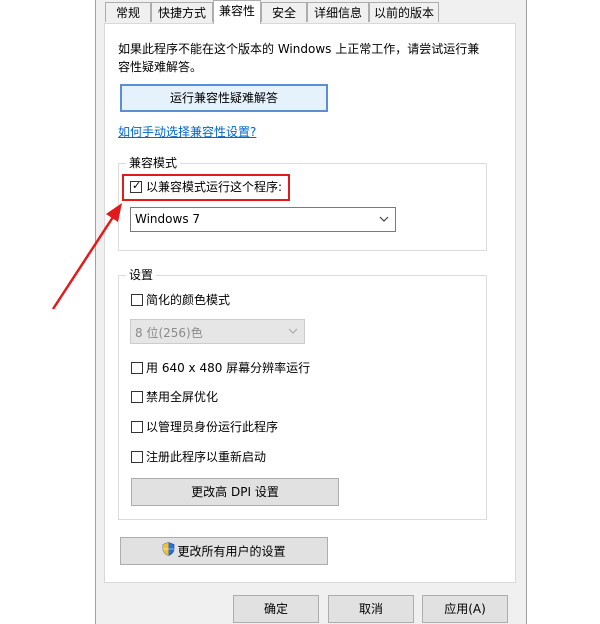  Describe the element at coordinates (141, 275) in the screenshot. I see `settings-group-title: 设置` at that location.